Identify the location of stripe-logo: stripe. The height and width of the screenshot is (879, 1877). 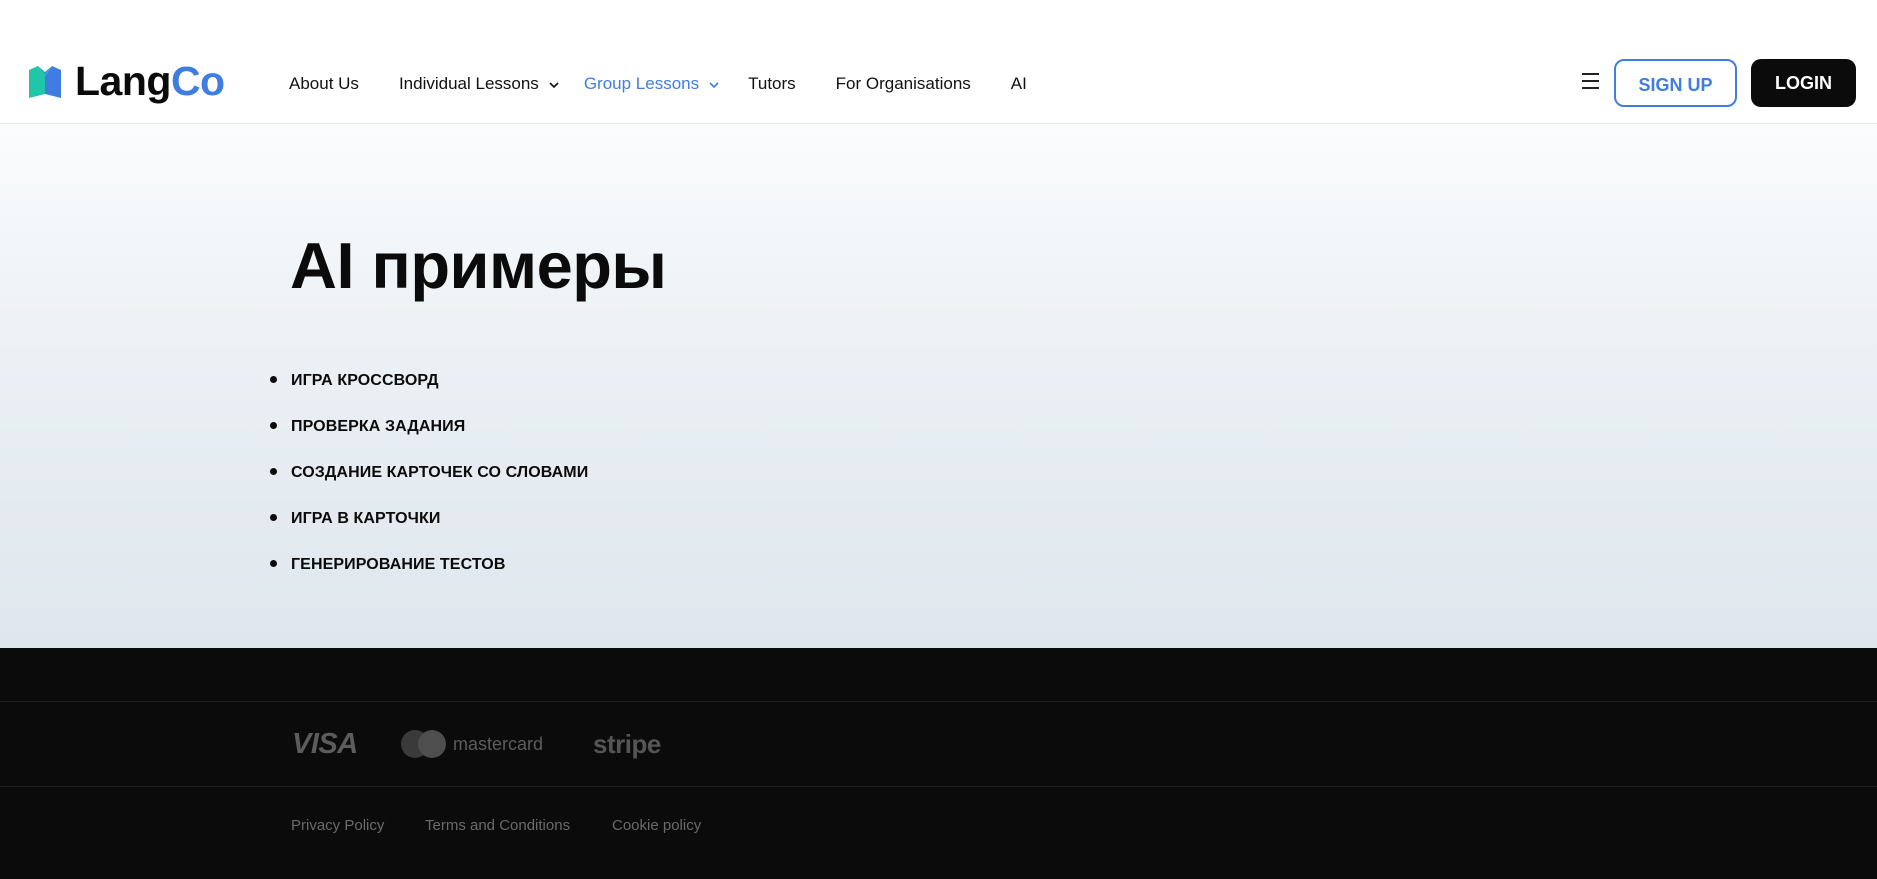
(627, 744).